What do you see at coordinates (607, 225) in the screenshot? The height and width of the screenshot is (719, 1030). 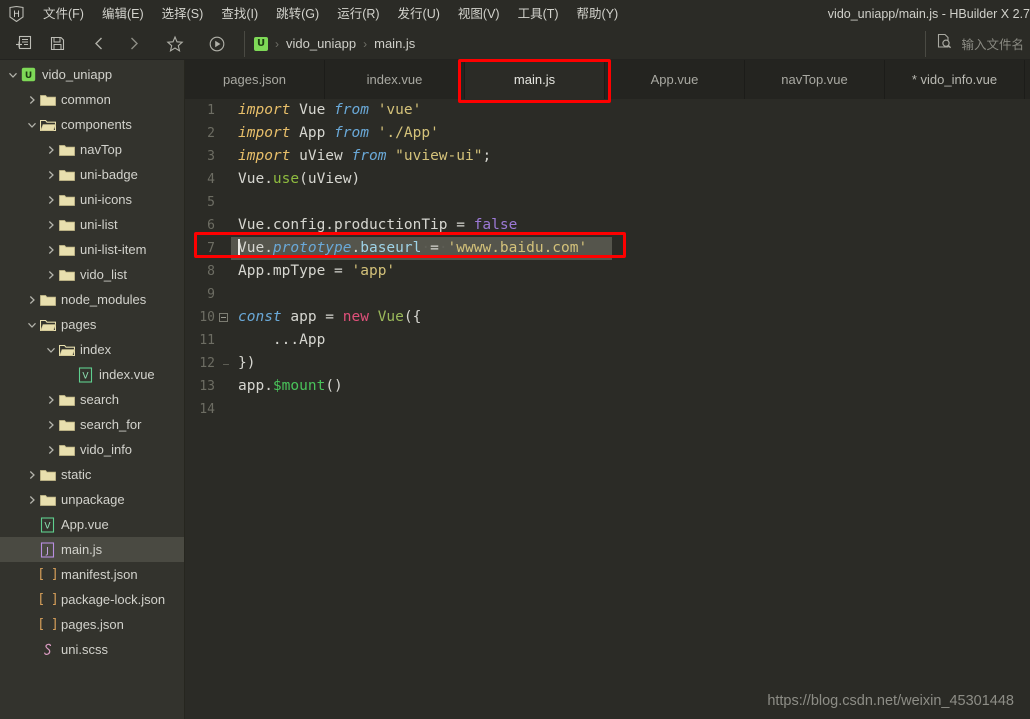 I see `code-line: 6 Vue.config.productionTip = false` at bounding box center [607, 225].